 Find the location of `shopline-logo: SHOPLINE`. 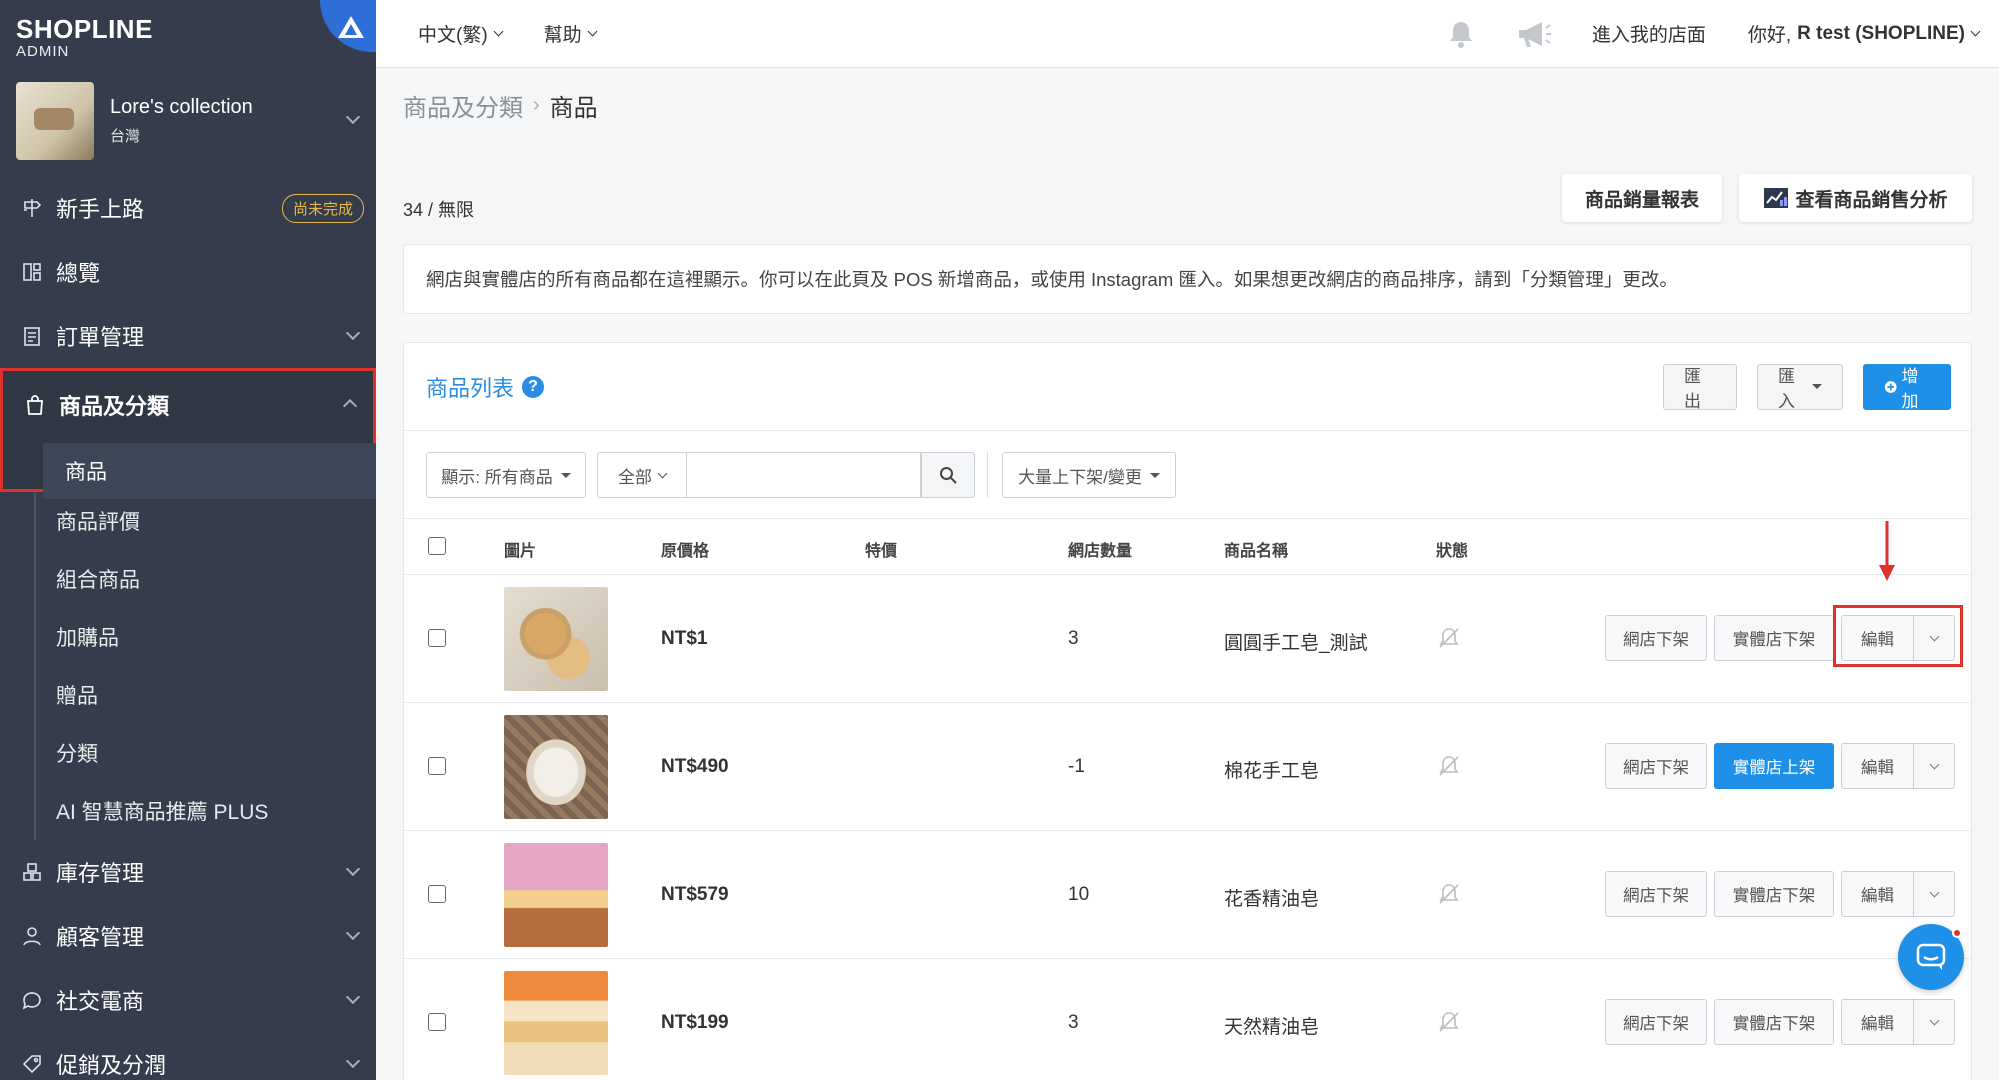

shopline-logo: SHOPLINE is located at coordinates (196, 29).